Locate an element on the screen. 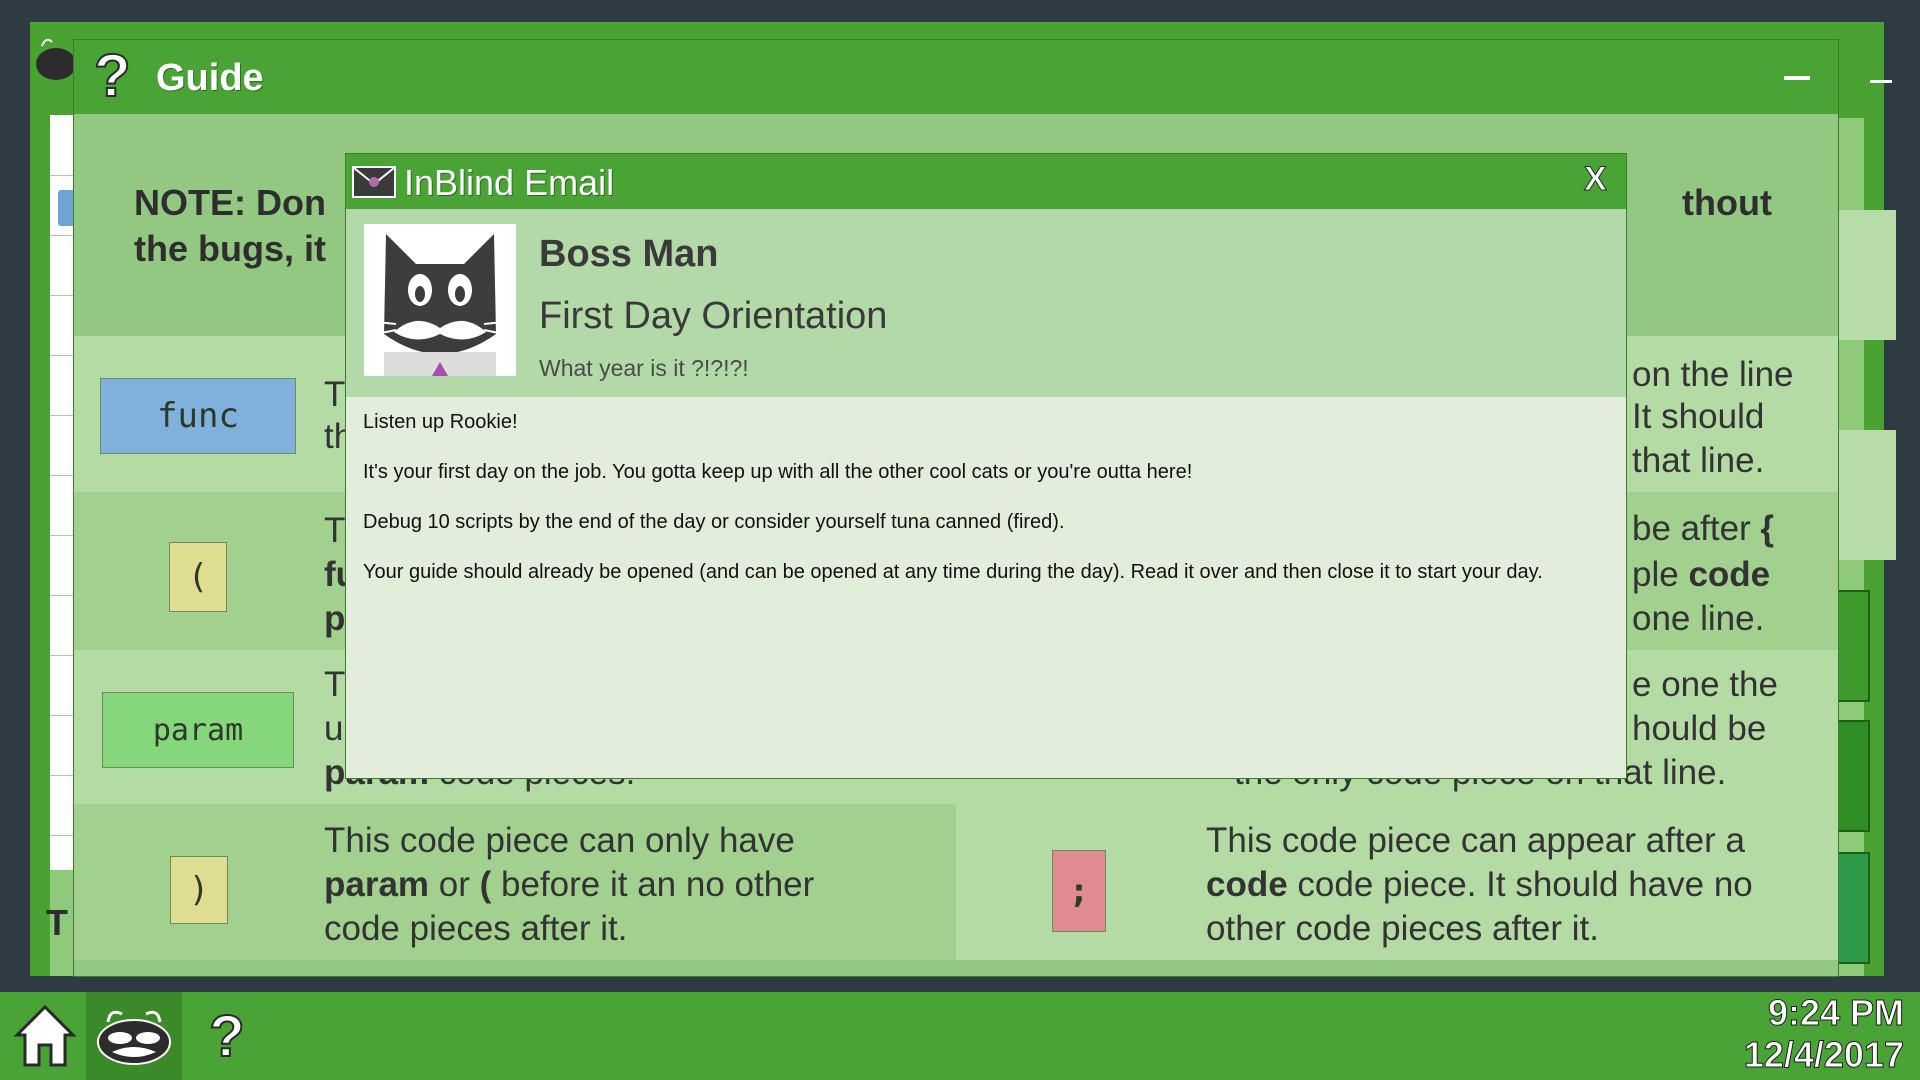 Image resolution: width=1920 pixels, height=1080 pixels. home-icon is located at coordinates (45, 1035).